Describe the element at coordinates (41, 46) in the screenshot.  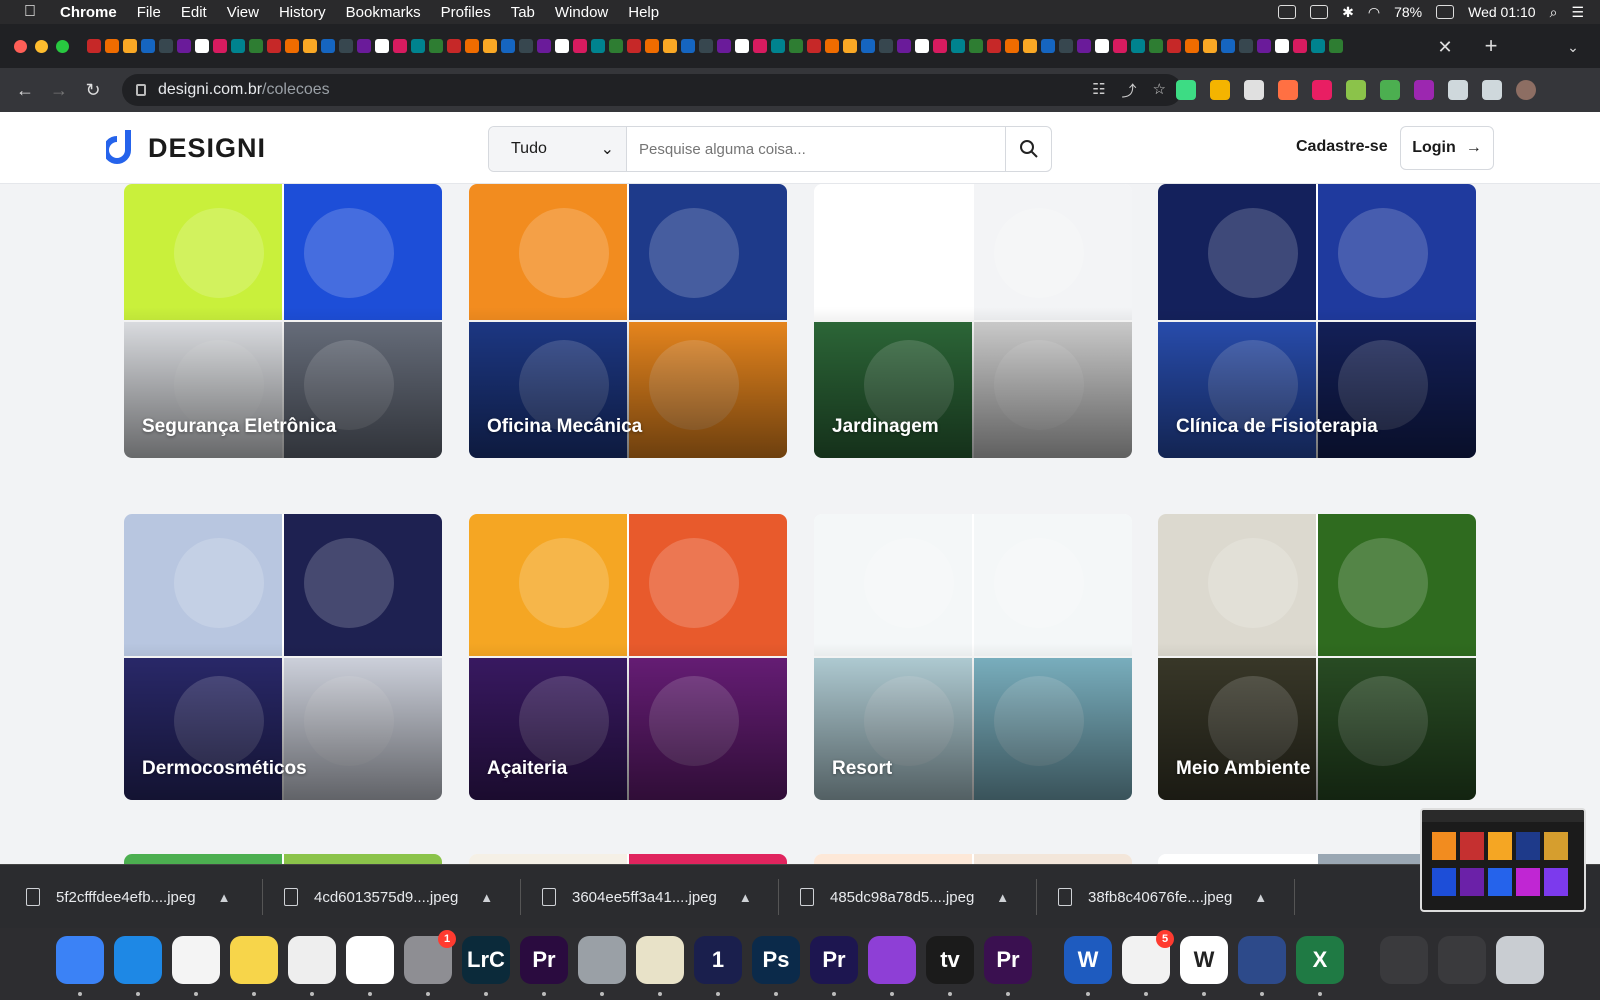
I see `minimize-window-button` at that location.